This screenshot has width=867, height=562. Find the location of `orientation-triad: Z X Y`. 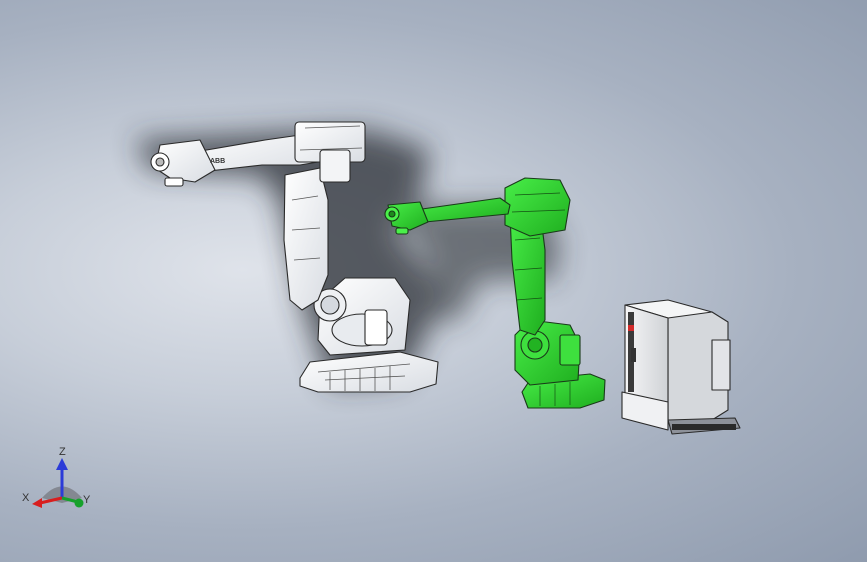

orientation-triad: Z X Y is located at coordinates (56, 477).